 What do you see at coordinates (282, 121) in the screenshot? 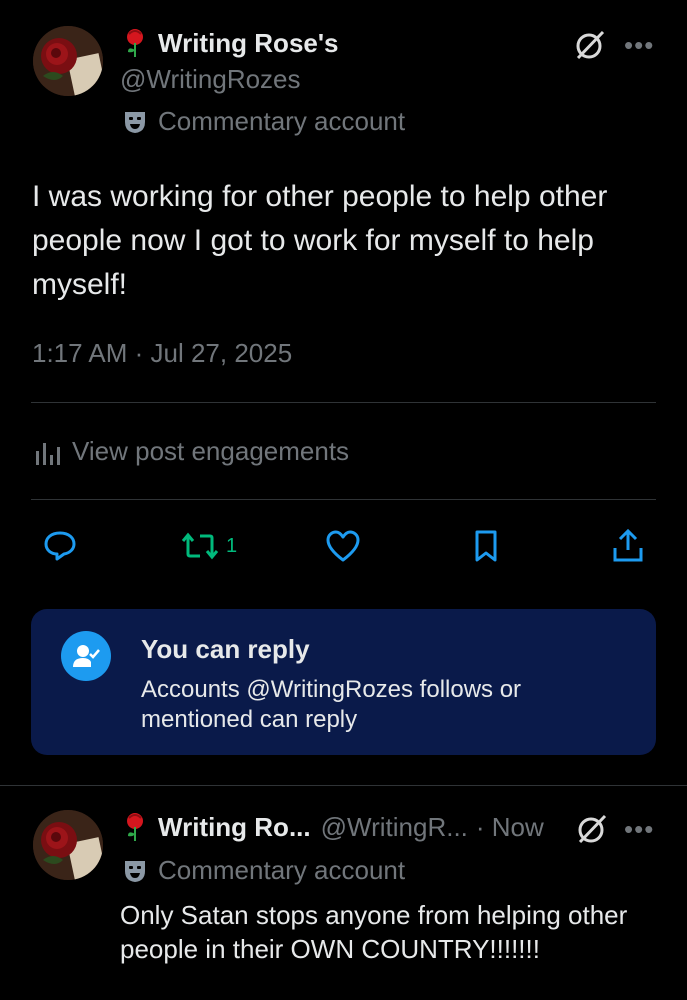
I see `commentary-label-text: Commentary account` at bounding box center [282, 121].